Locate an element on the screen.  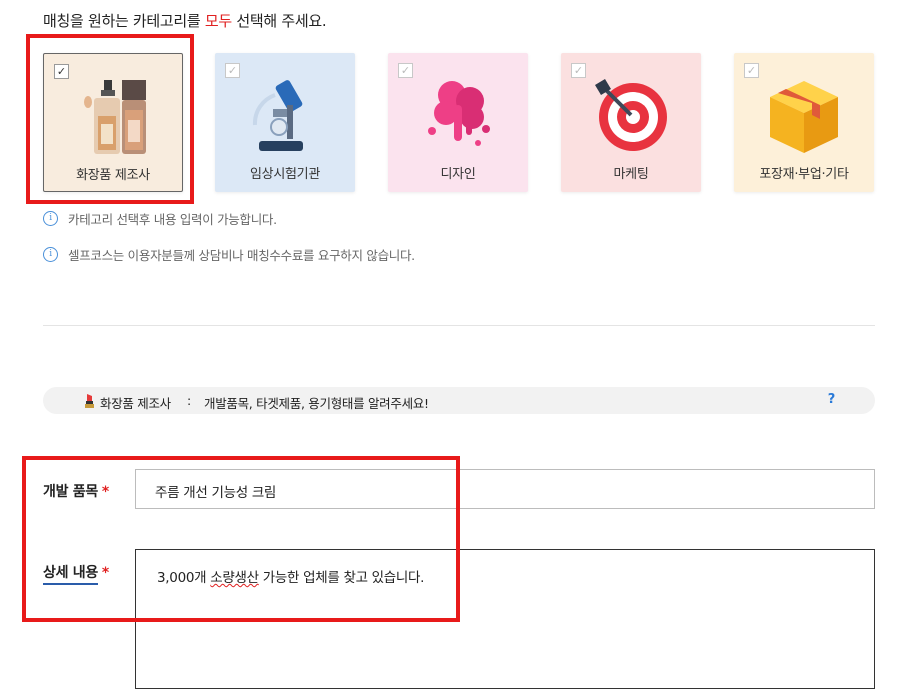
category-instruction: 매칭을 원하는 카테고리를 모두 선택해 주세요. is located at coordinates (185, 21).